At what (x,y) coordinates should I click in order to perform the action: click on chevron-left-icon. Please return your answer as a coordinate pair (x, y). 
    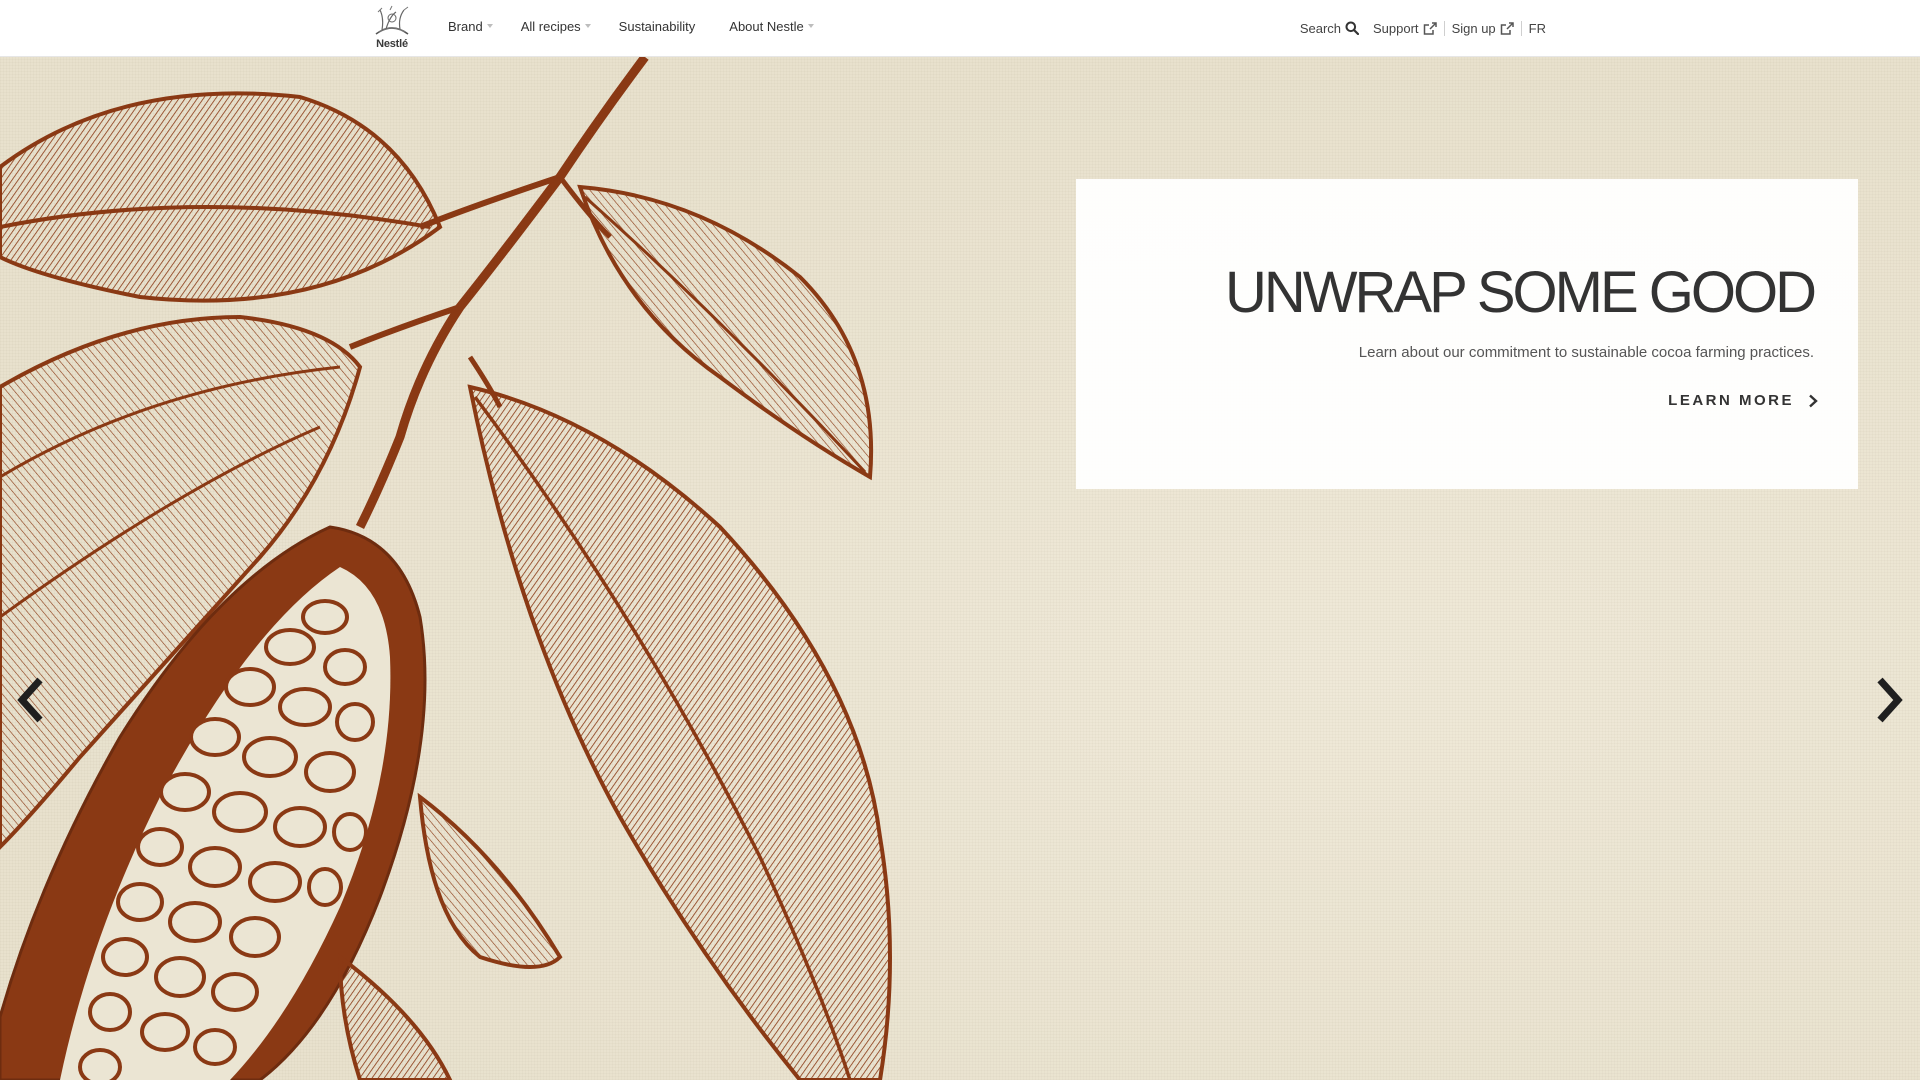
    Looking at the image, I should click on (30, 700).